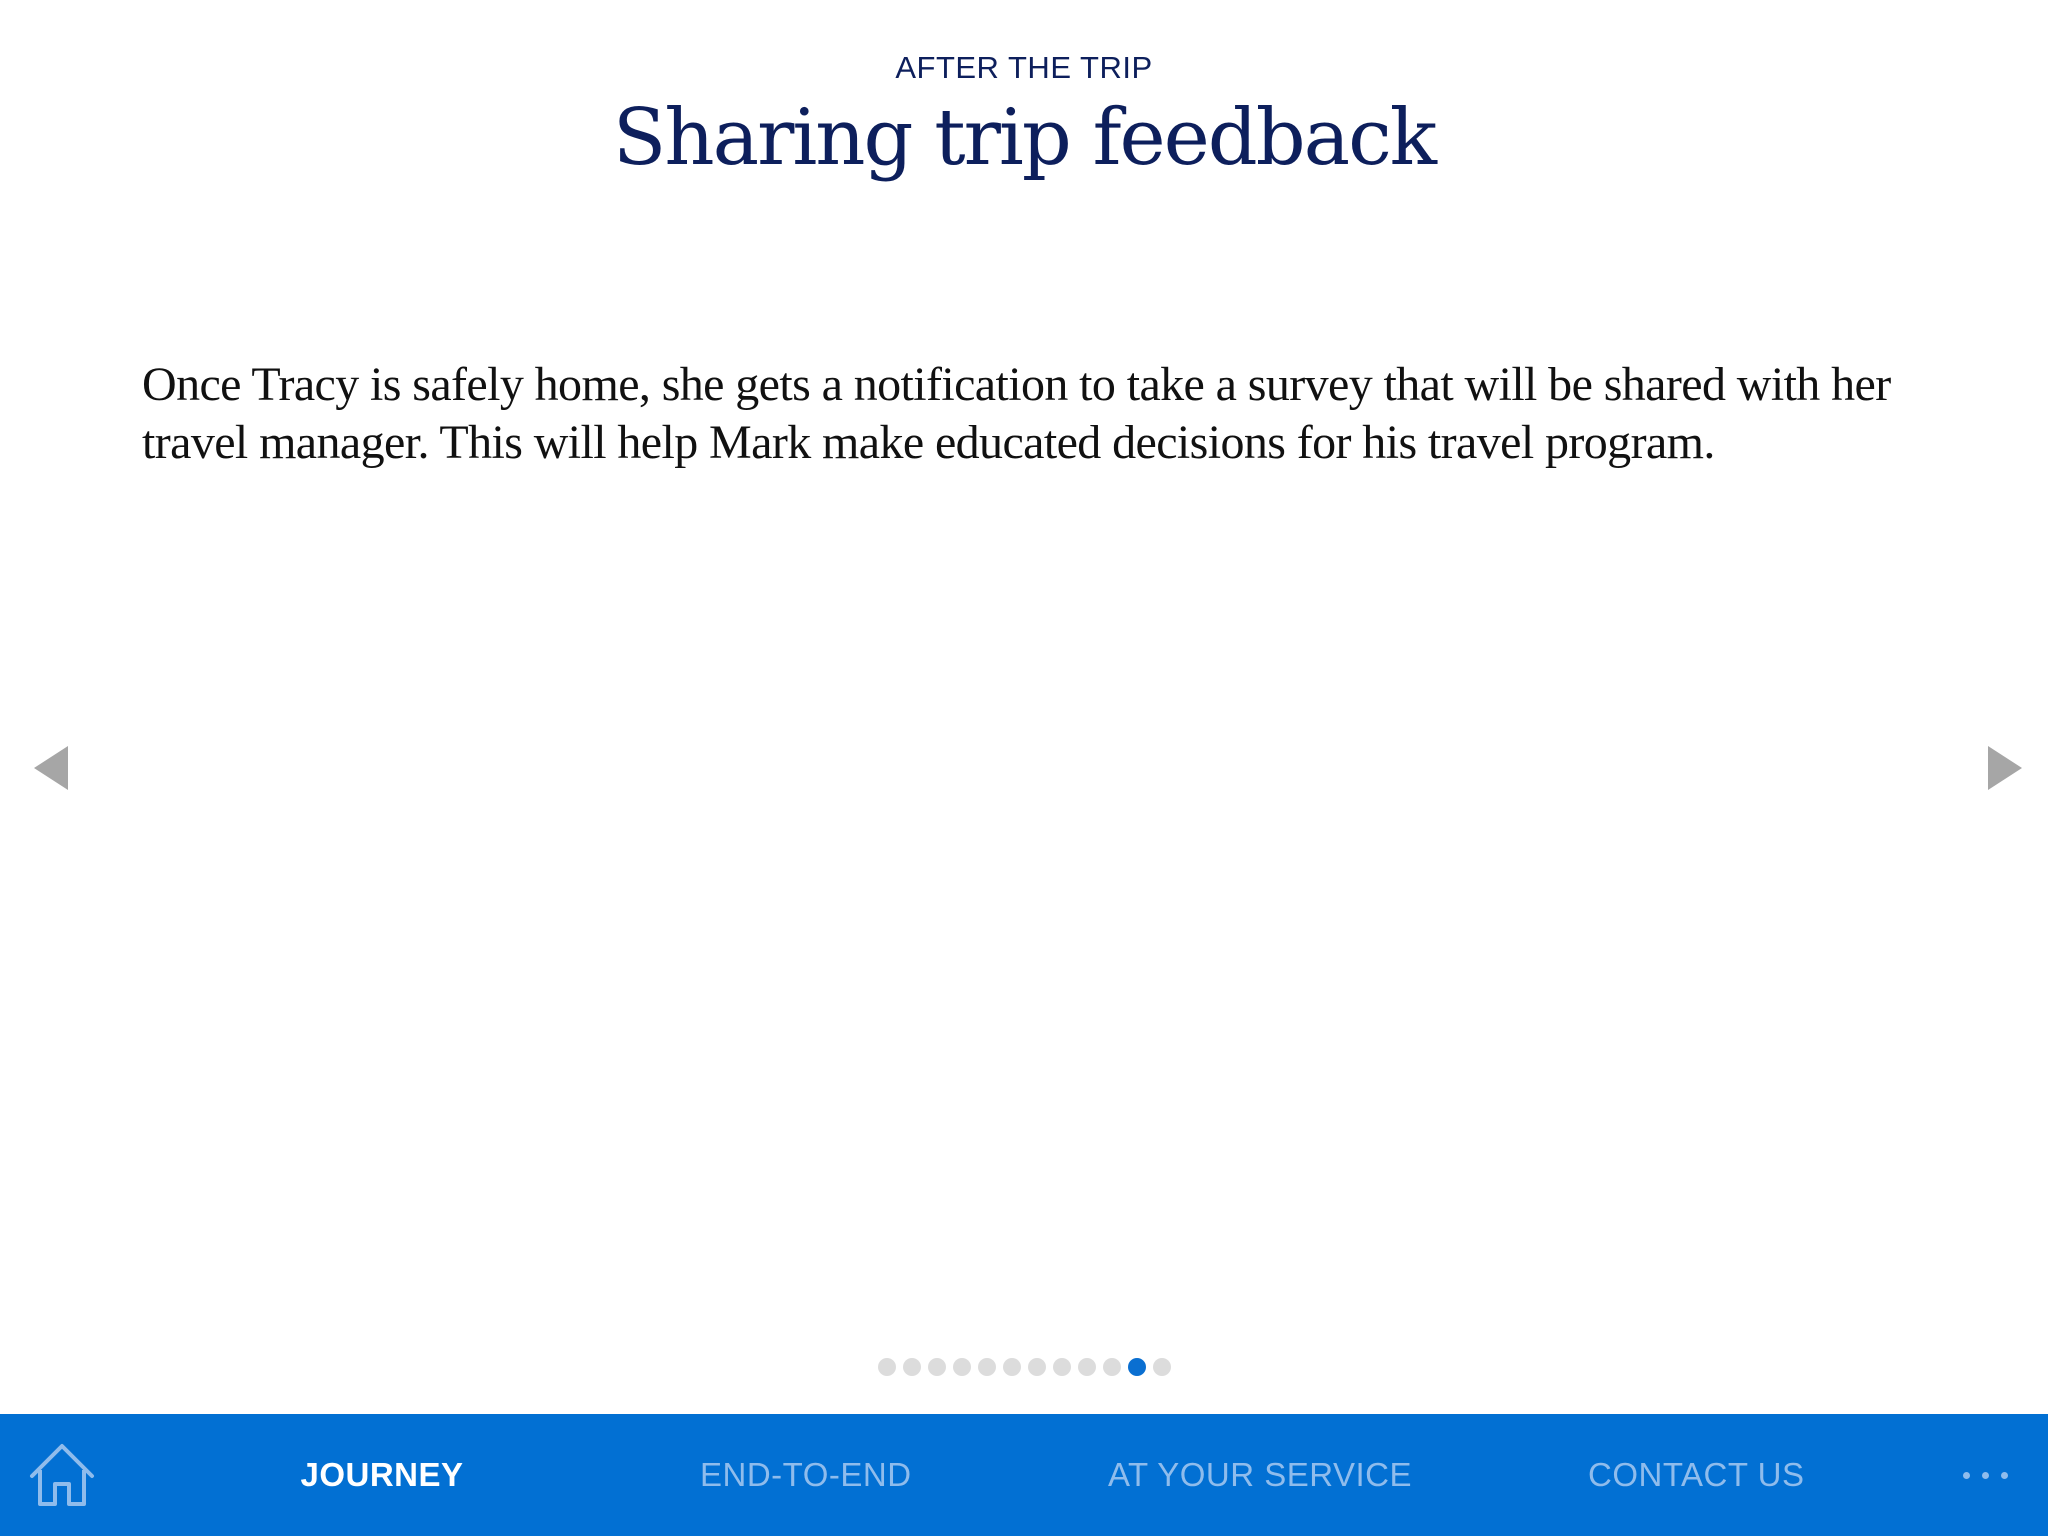 Image resolution: width=2048 pixels, height=1536 pixels. What do you see at coordinates (1259, 1475) in the screenshot?
I see `tab-at-your-service: AT YOUR SERVICE` at bounding box center [1259, 1475].